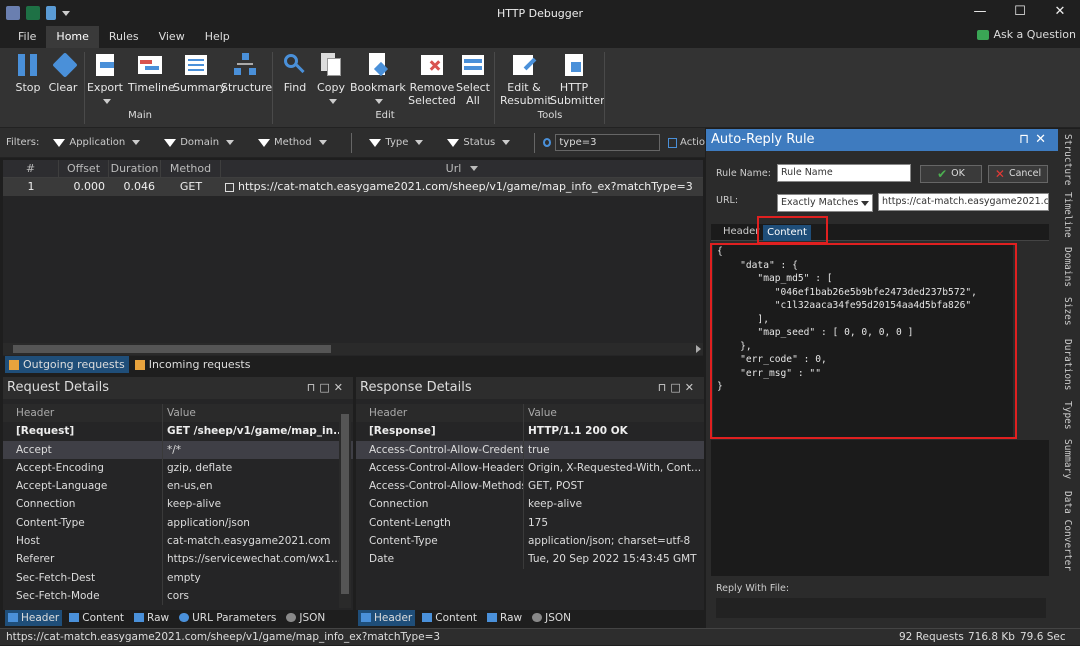 This screenshot has width=1080, height=646. Describe the element at coordinates (33, 13) in the screenshot. I see `excel-icon` at that location.